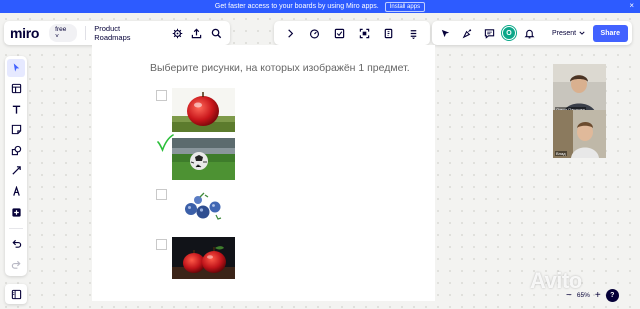 This screenshot has width=640, height=309. Describe the element at coordinates (414, 33) in the screenshot. I see `more-icon` at that location.